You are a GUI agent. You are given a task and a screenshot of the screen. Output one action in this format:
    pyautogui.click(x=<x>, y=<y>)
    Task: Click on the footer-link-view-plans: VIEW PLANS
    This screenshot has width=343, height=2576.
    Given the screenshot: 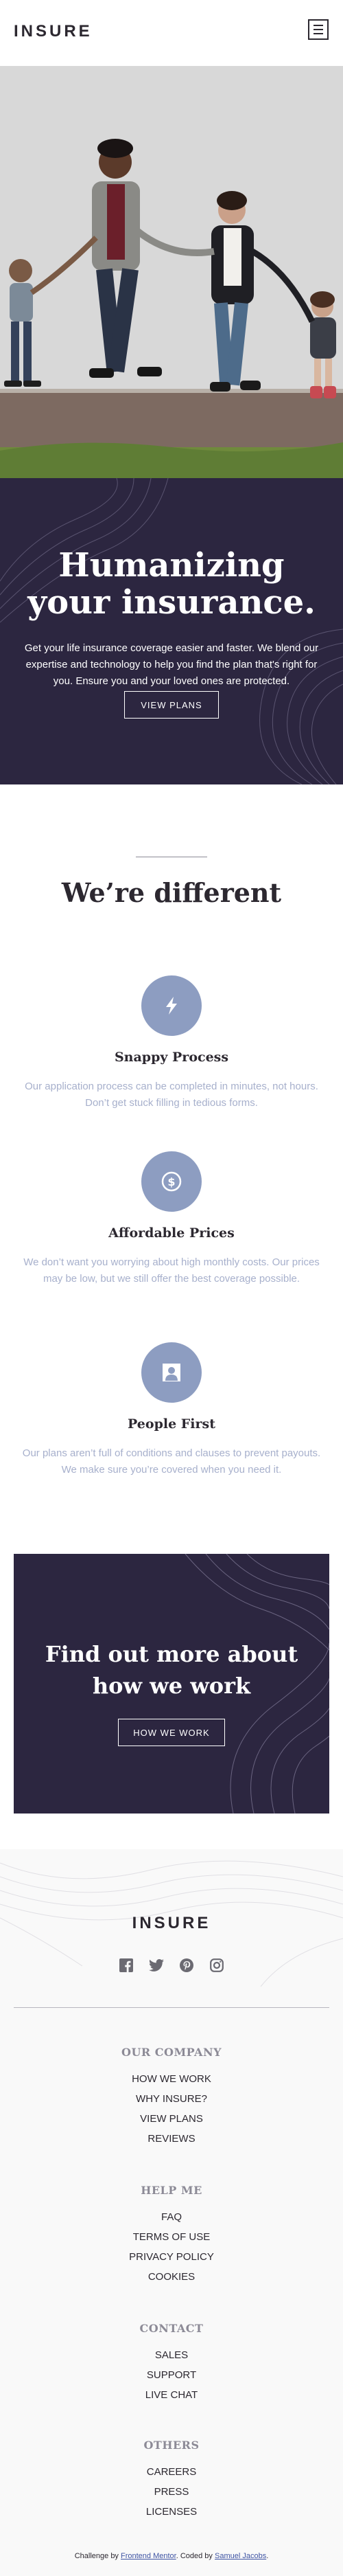 What is the action you would take?
    pyautogui.click(x=171, y=2119)
    